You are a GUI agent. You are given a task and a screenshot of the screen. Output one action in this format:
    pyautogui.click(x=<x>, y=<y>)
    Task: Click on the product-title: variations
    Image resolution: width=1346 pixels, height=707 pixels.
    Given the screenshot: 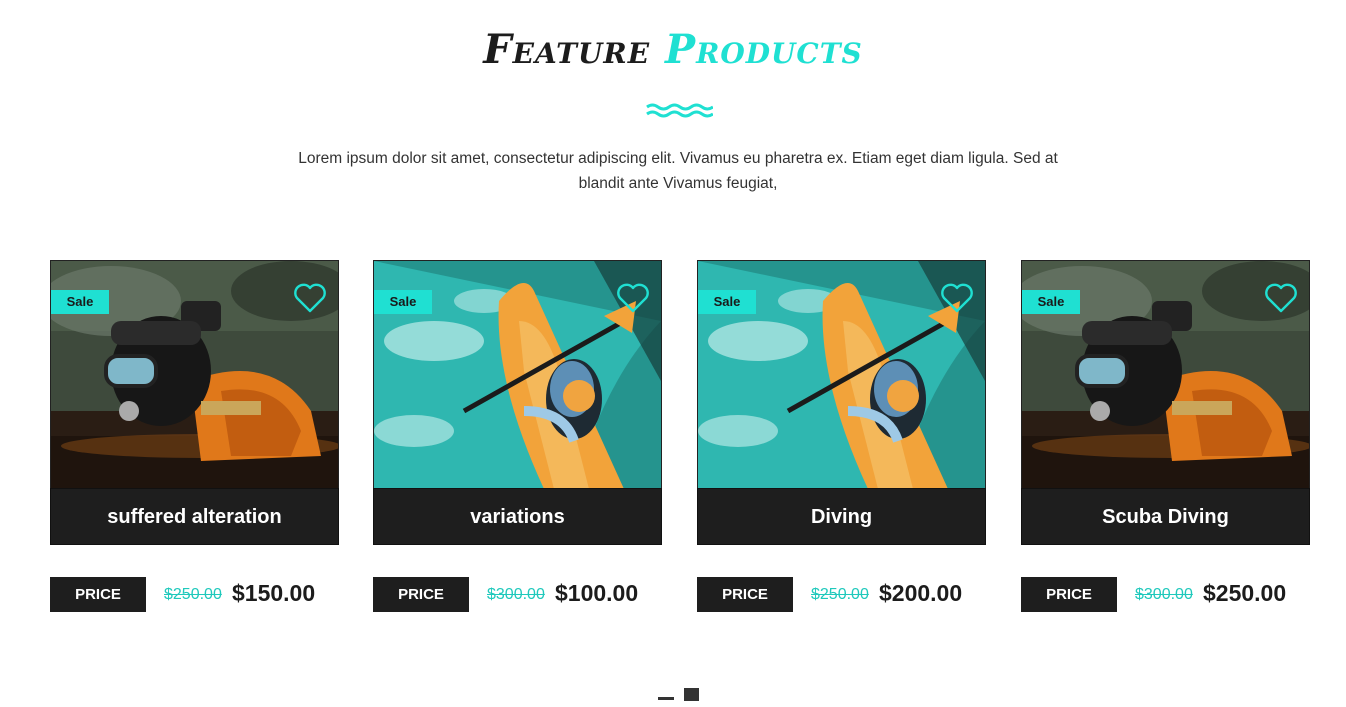 What is the action you would take?
    pyautogui.click(x=517, y=516)
    